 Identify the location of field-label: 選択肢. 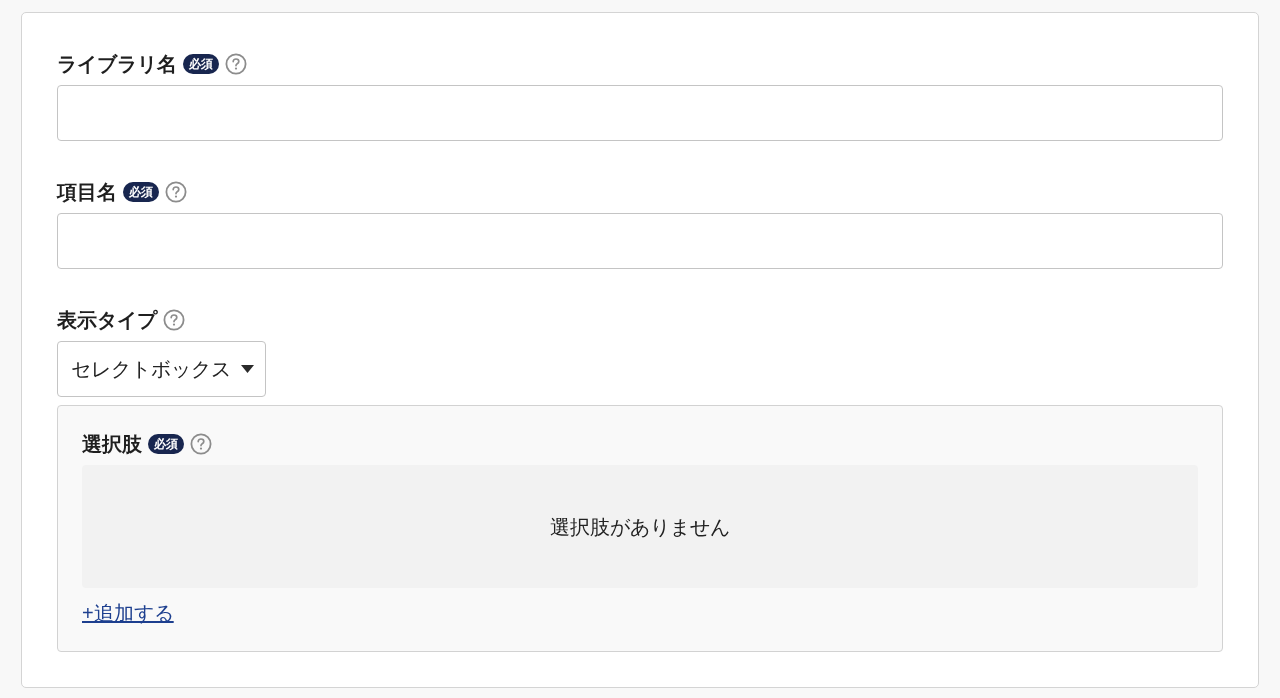
(112, 444).